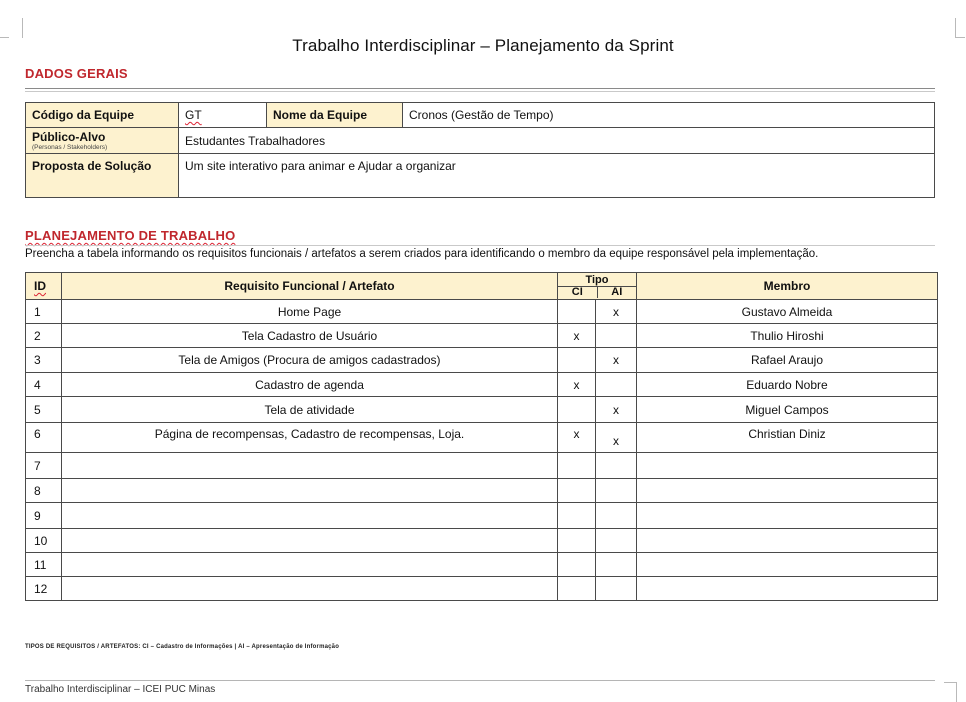 This screenshot has width=966, height=702. Describe the element at coordinates (480, 91) in the screenshot. I see `dados-gerais-rule-light` at that location.